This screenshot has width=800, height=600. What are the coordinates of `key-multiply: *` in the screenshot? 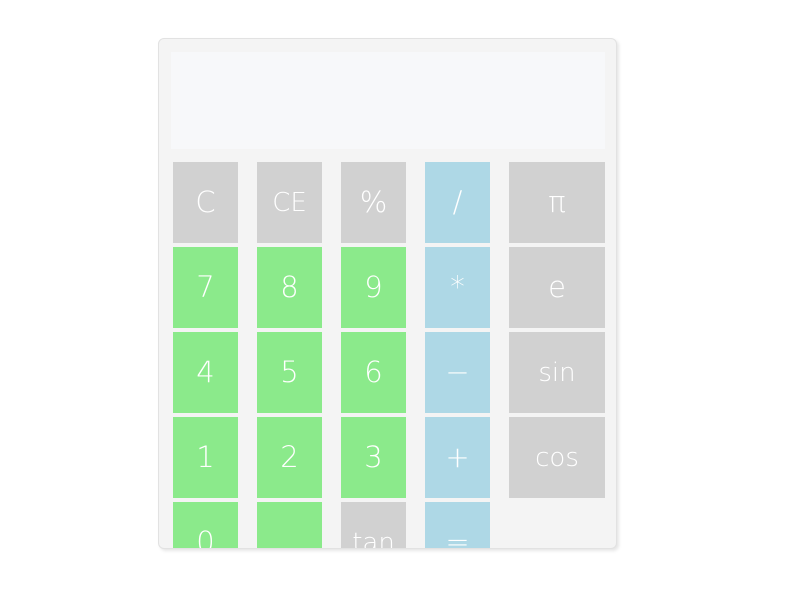 It's located at (457, 287).